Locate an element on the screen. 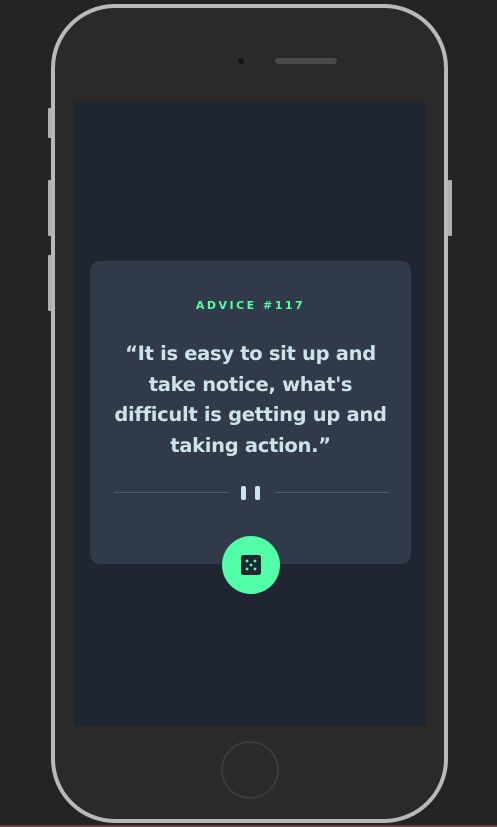  advice-id-label: ADVICE #117 is located at coordinates (250, 305).